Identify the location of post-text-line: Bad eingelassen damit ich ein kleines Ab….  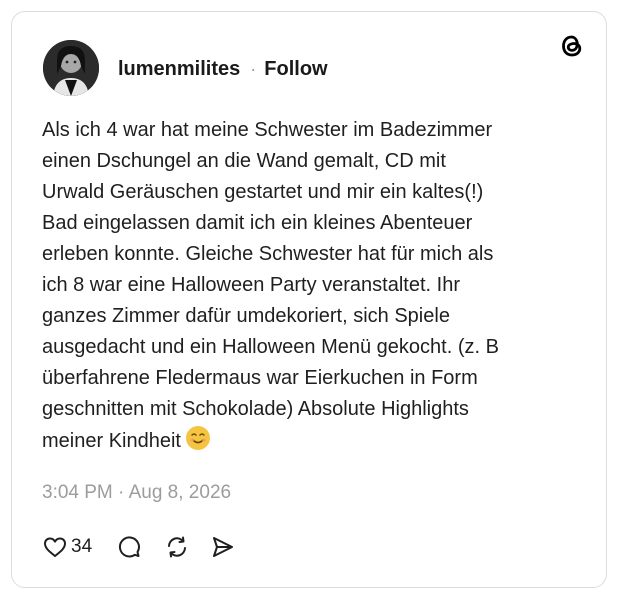
(257, 223).